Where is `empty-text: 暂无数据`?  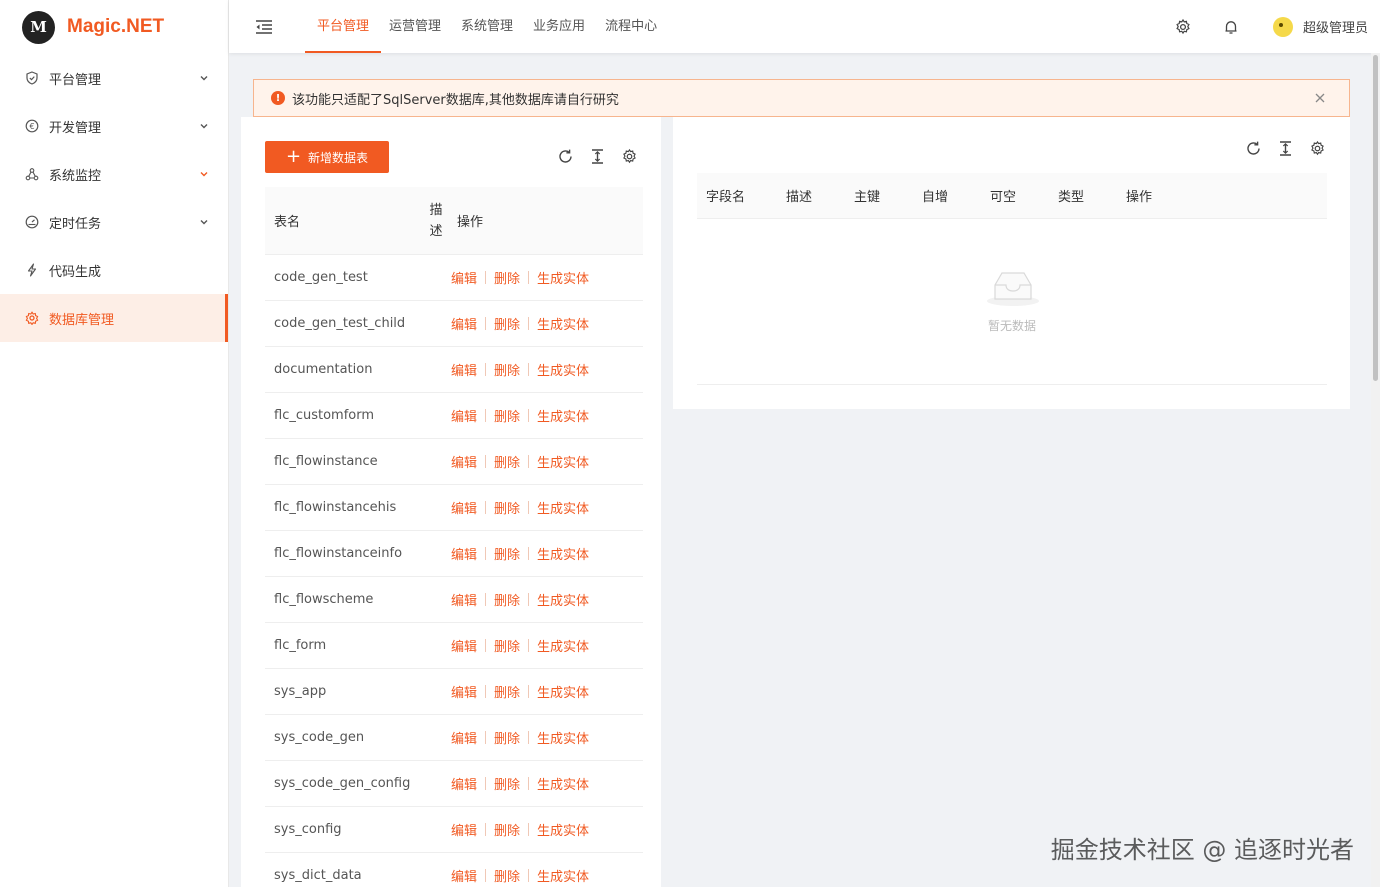 empty-text: 暂无数据 is located at coordinates (1011, 326).